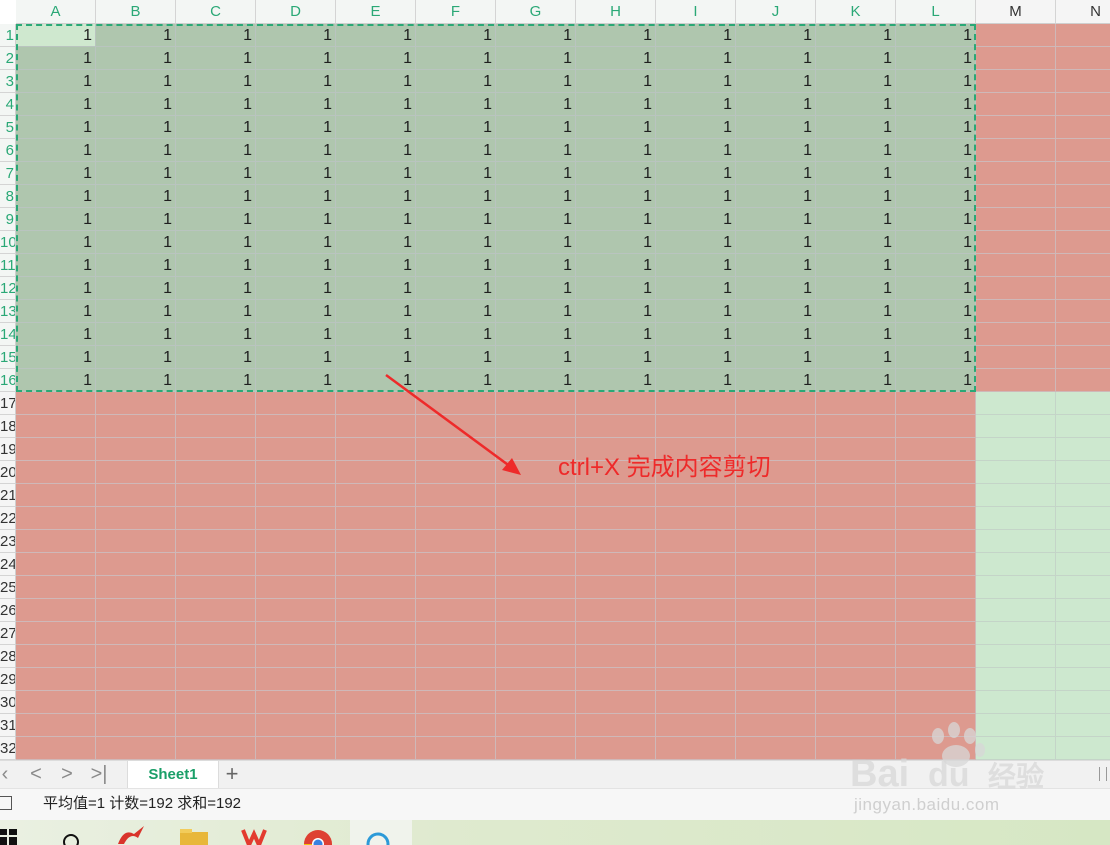 The height and width of the screenshot is (845, 1110). What do you see at coordinates (536, 288) in the screenshot?
I see `cell-g12: 1` at bounding box center [536, 288].